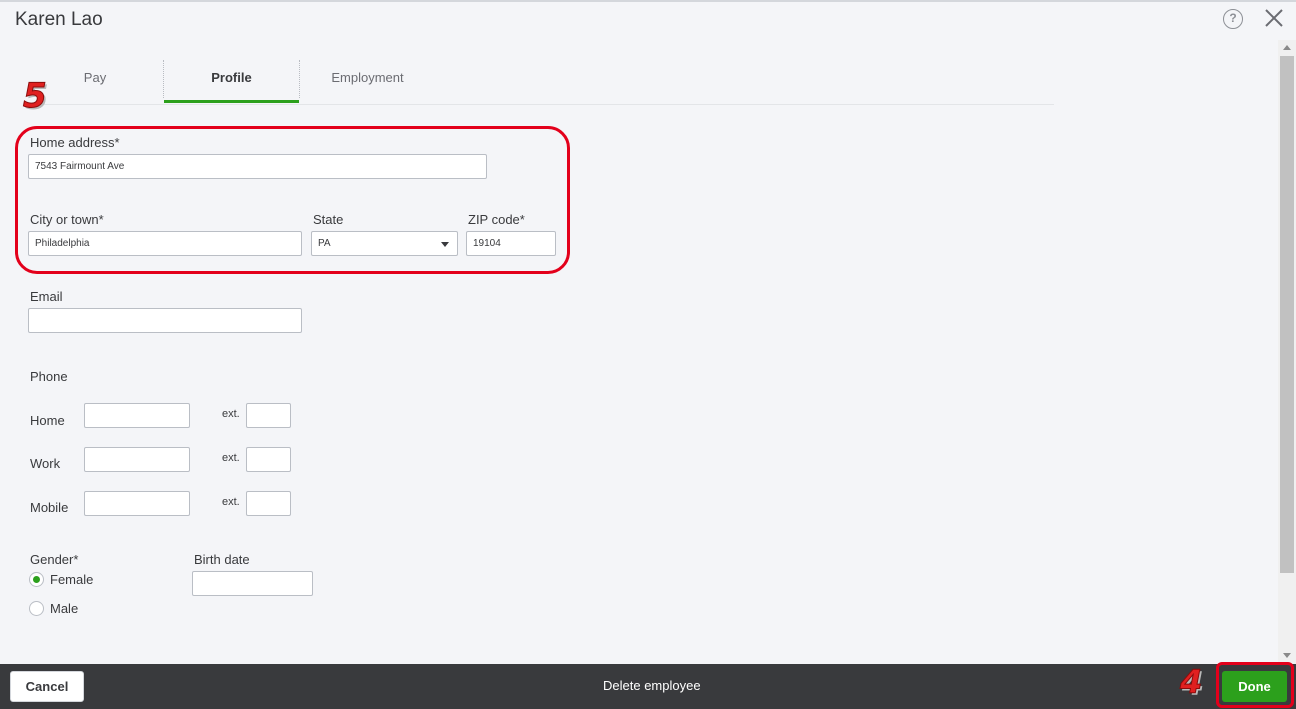 The height and width of the screenshot is (709, 1296). Describe the element at coordinates (59, 19) in the screenshot. I see `page-title: Karen Lao` at that location.